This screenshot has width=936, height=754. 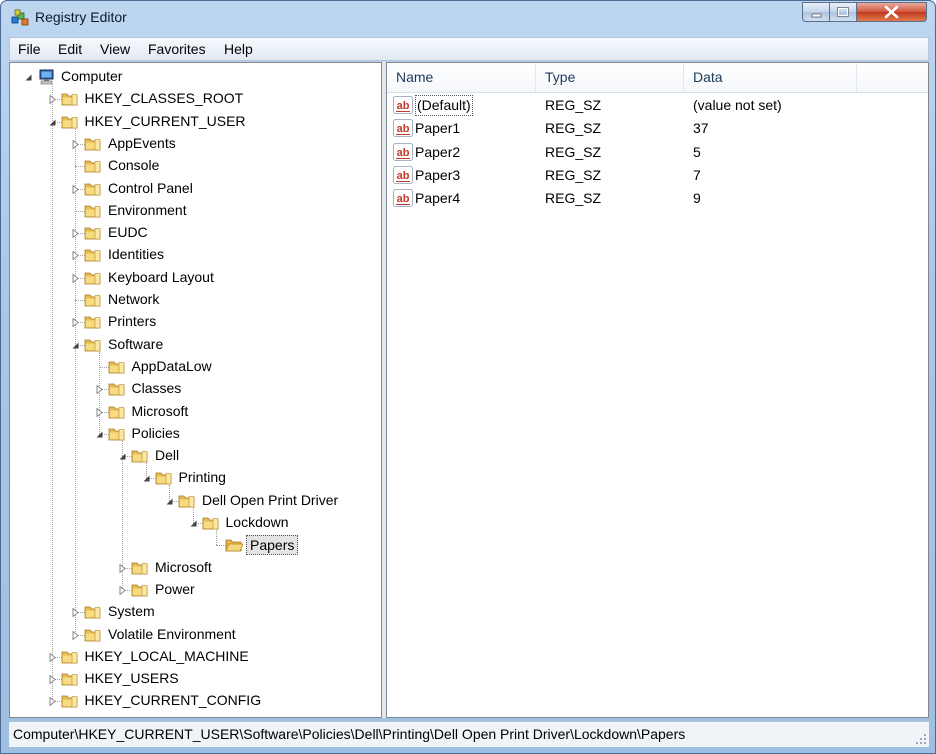 What do you see at coordinates (770, 77) in the screenshot?
I see `column-header-data: Data` at bounding box center [770, 77].